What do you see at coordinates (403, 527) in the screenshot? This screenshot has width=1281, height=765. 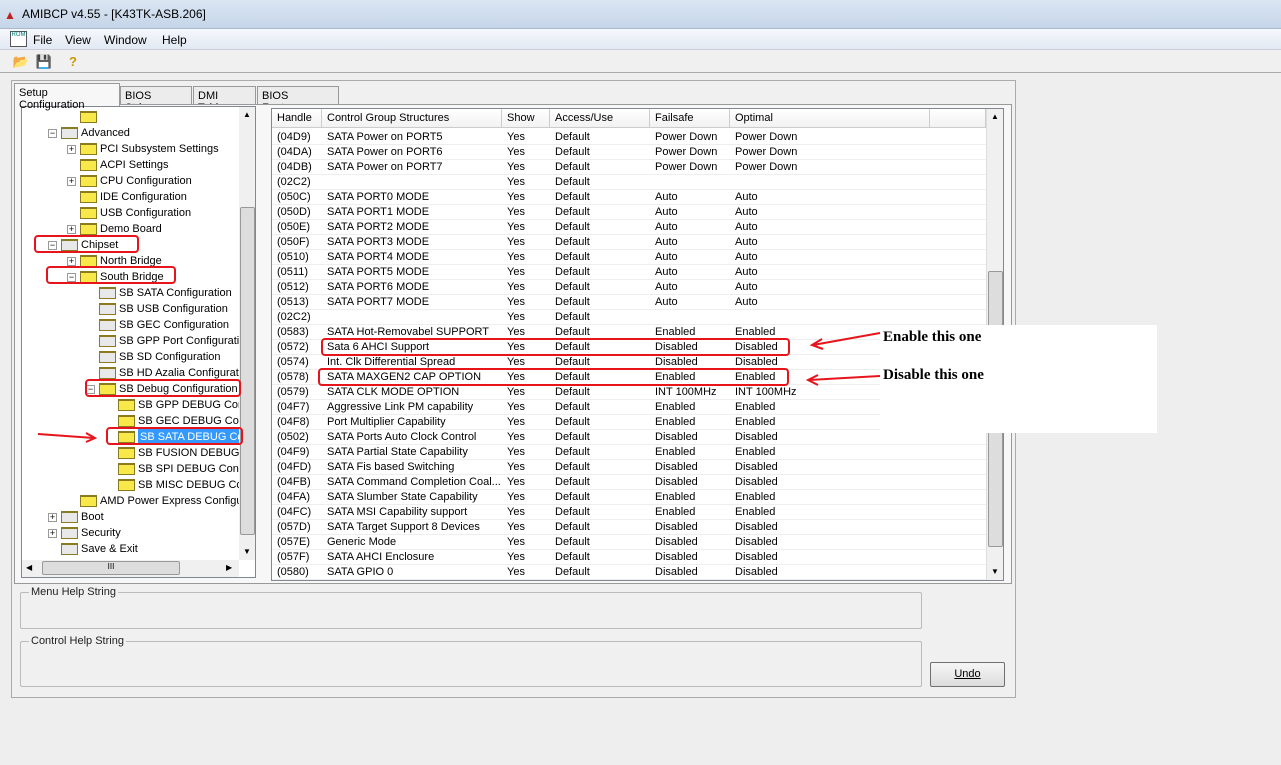 I see `table-cell: SATA Target Support 8 Devices` at bounding box center [403, 527].